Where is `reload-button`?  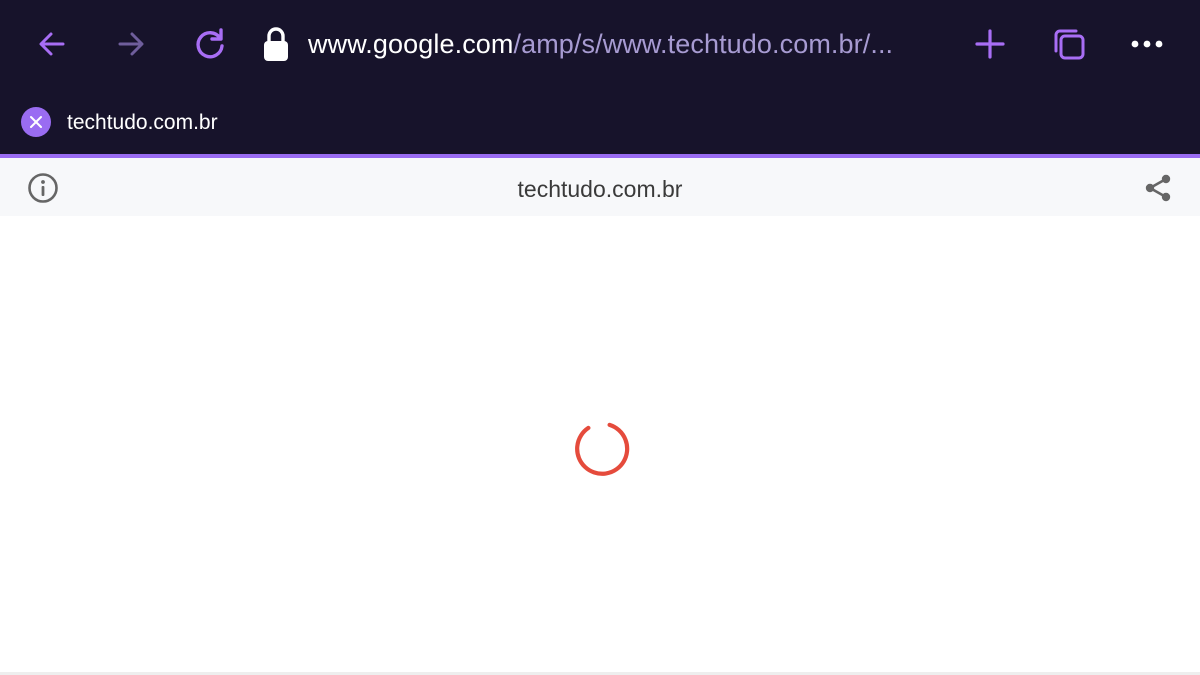
reload-button is located at coordinates (210, 44).